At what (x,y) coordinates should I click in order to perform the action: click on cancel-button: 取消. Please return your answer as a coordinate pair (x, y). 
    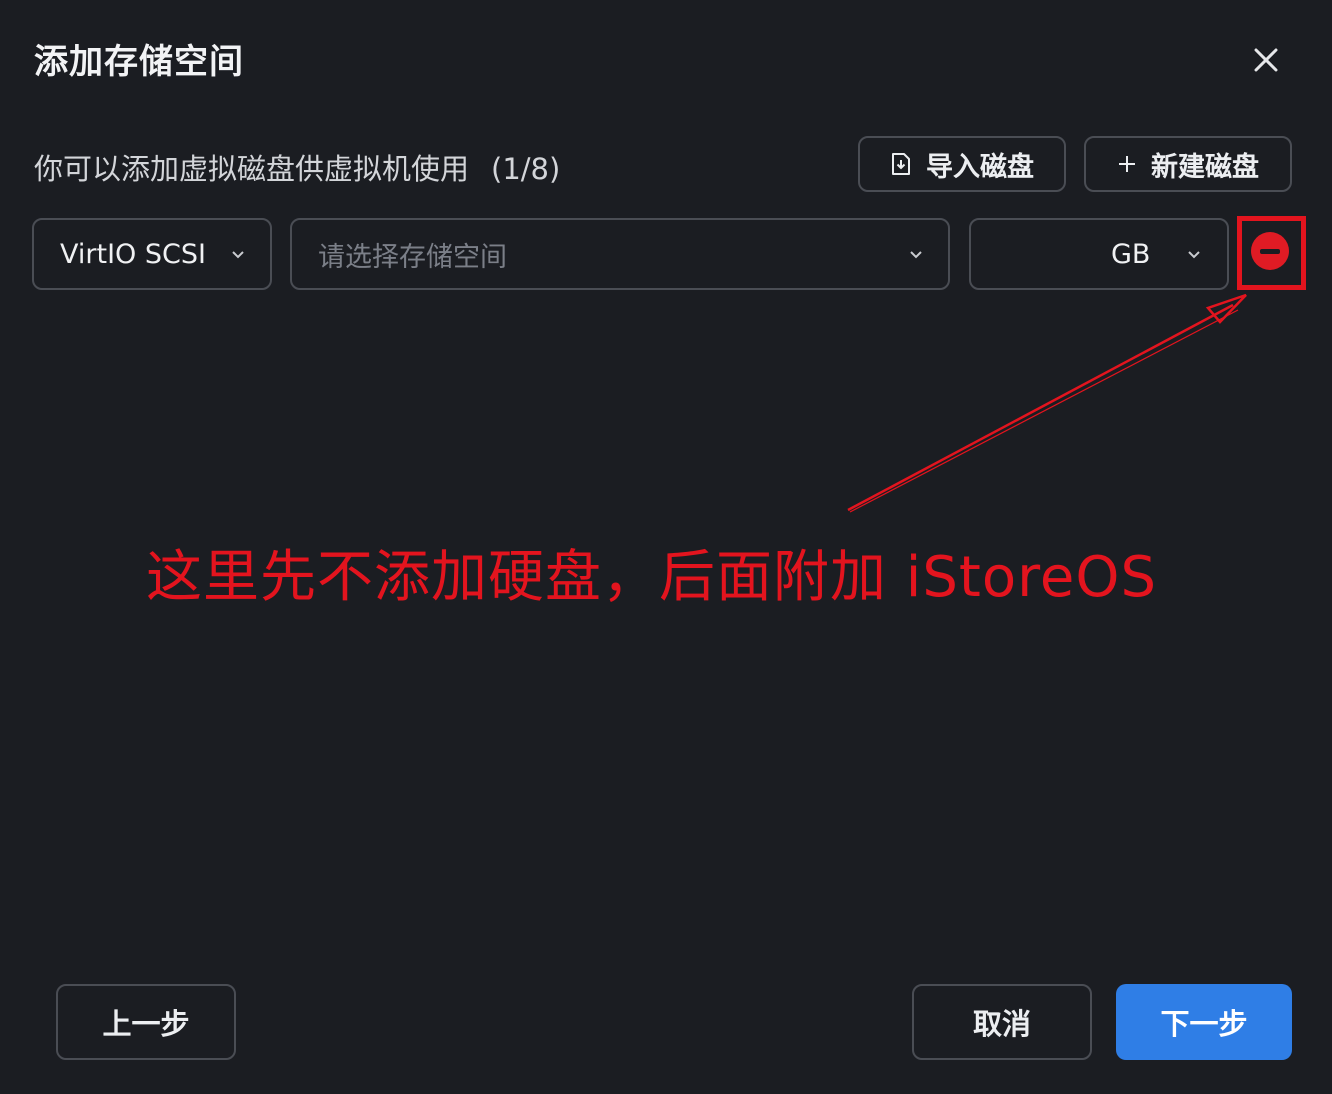
    Looking at the image, I should click on (1002, 1022).